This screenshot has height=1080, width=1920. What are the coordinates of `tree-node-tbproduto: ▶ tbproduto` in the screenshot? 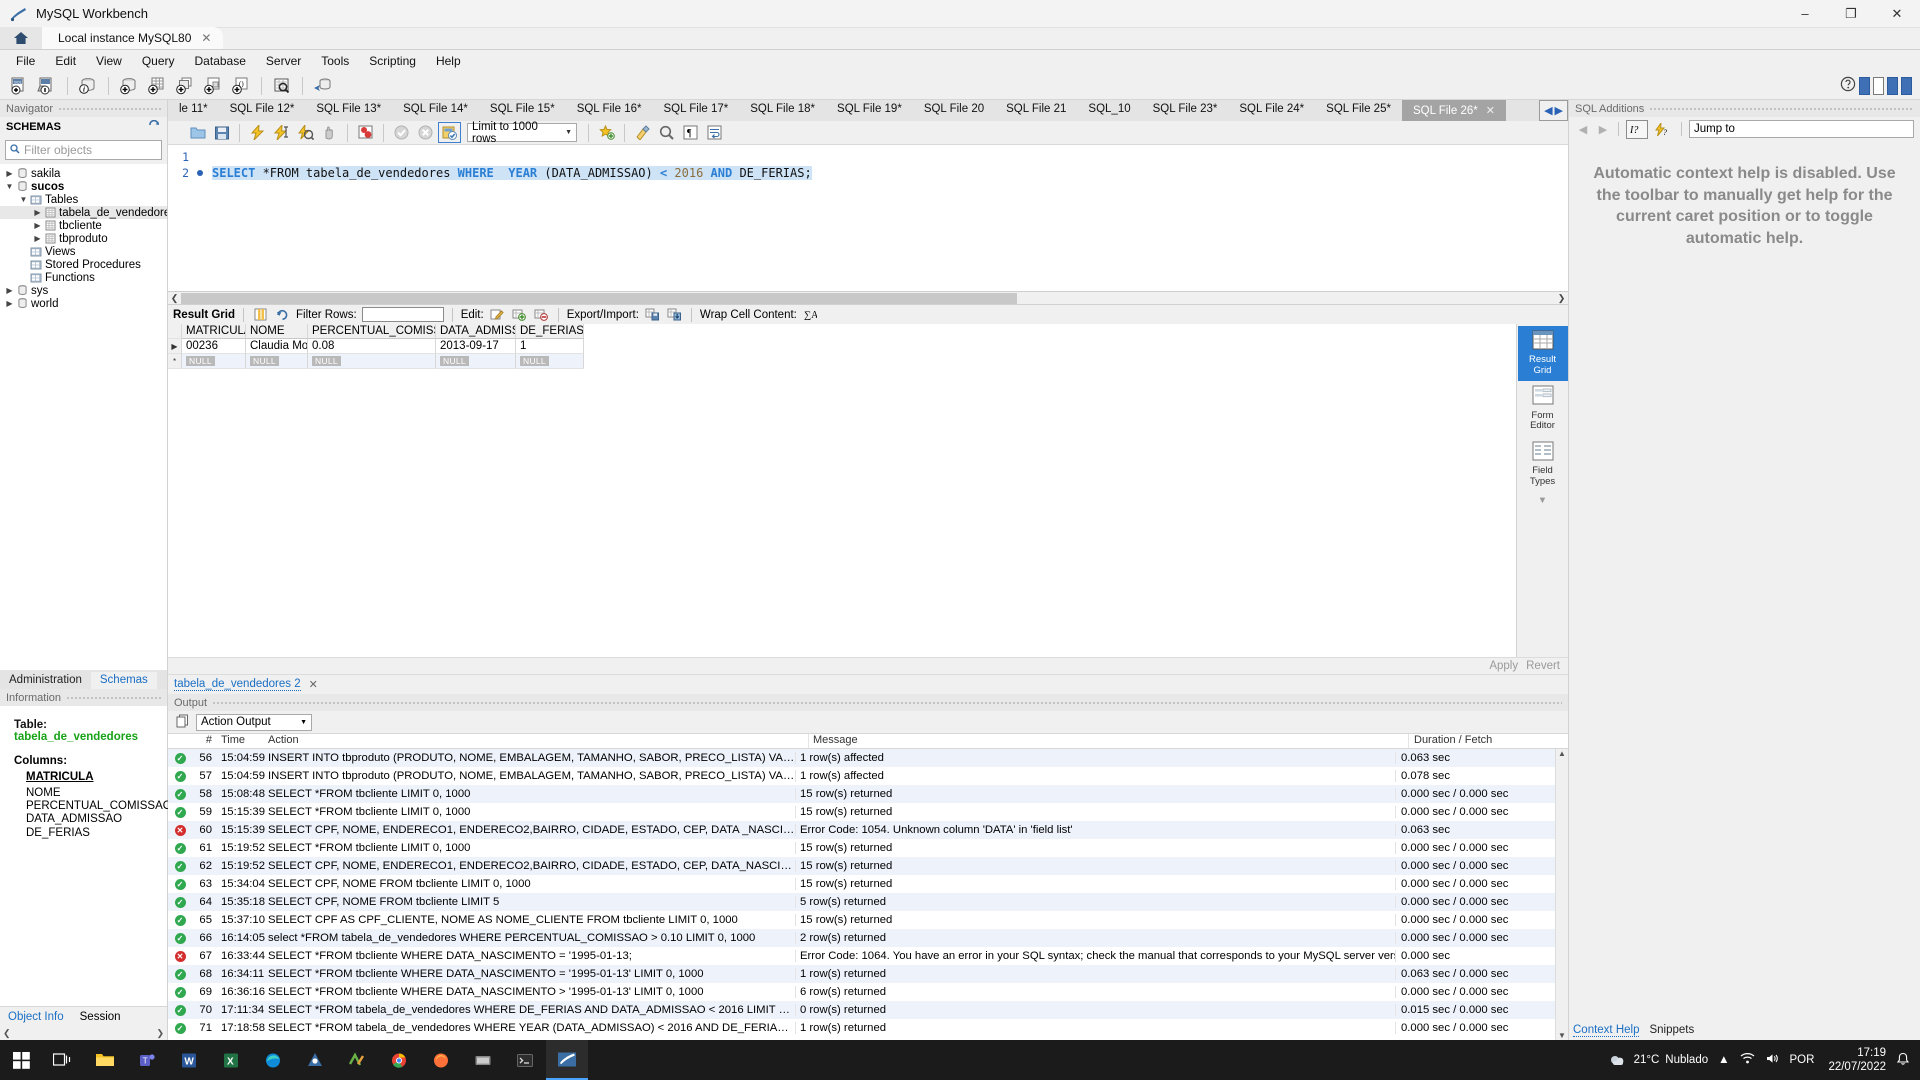 It's located at (83, 238).